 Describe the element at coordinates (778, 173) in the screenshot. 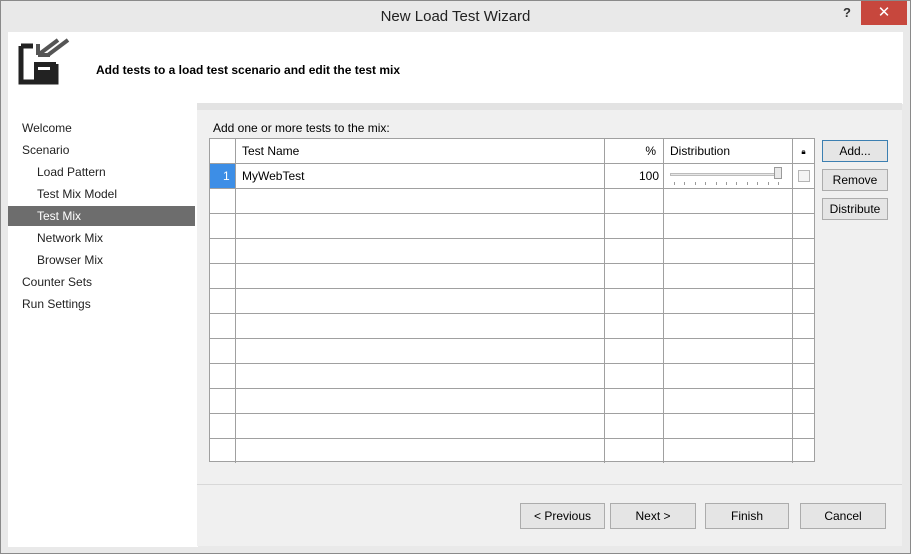

I see `slider-thumb` at that location.